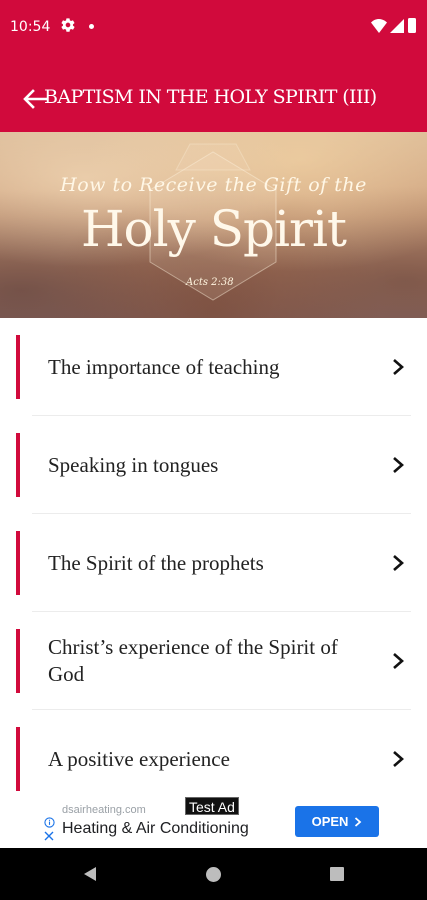 The image size is (427, 900). Describe the element at coordinates (68, 25) in the screenshot. I see `gear-icon` at that location.